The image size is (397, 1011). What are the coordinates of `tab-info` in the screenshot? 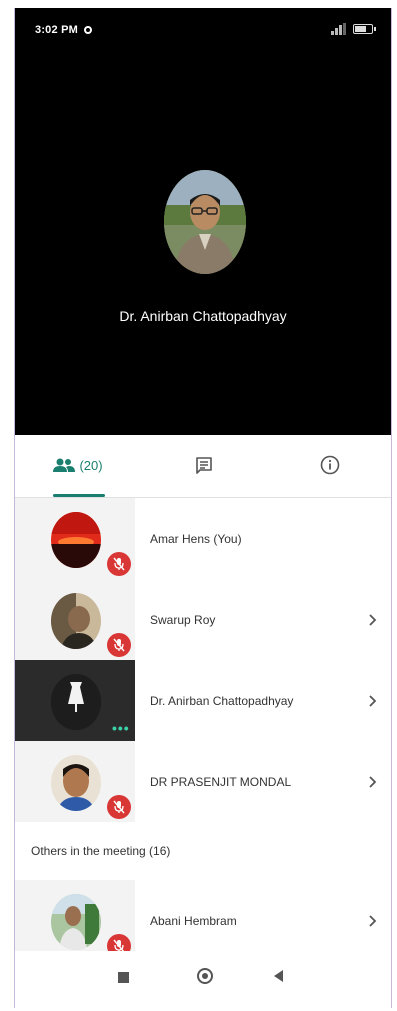 It's located at (329, 465).